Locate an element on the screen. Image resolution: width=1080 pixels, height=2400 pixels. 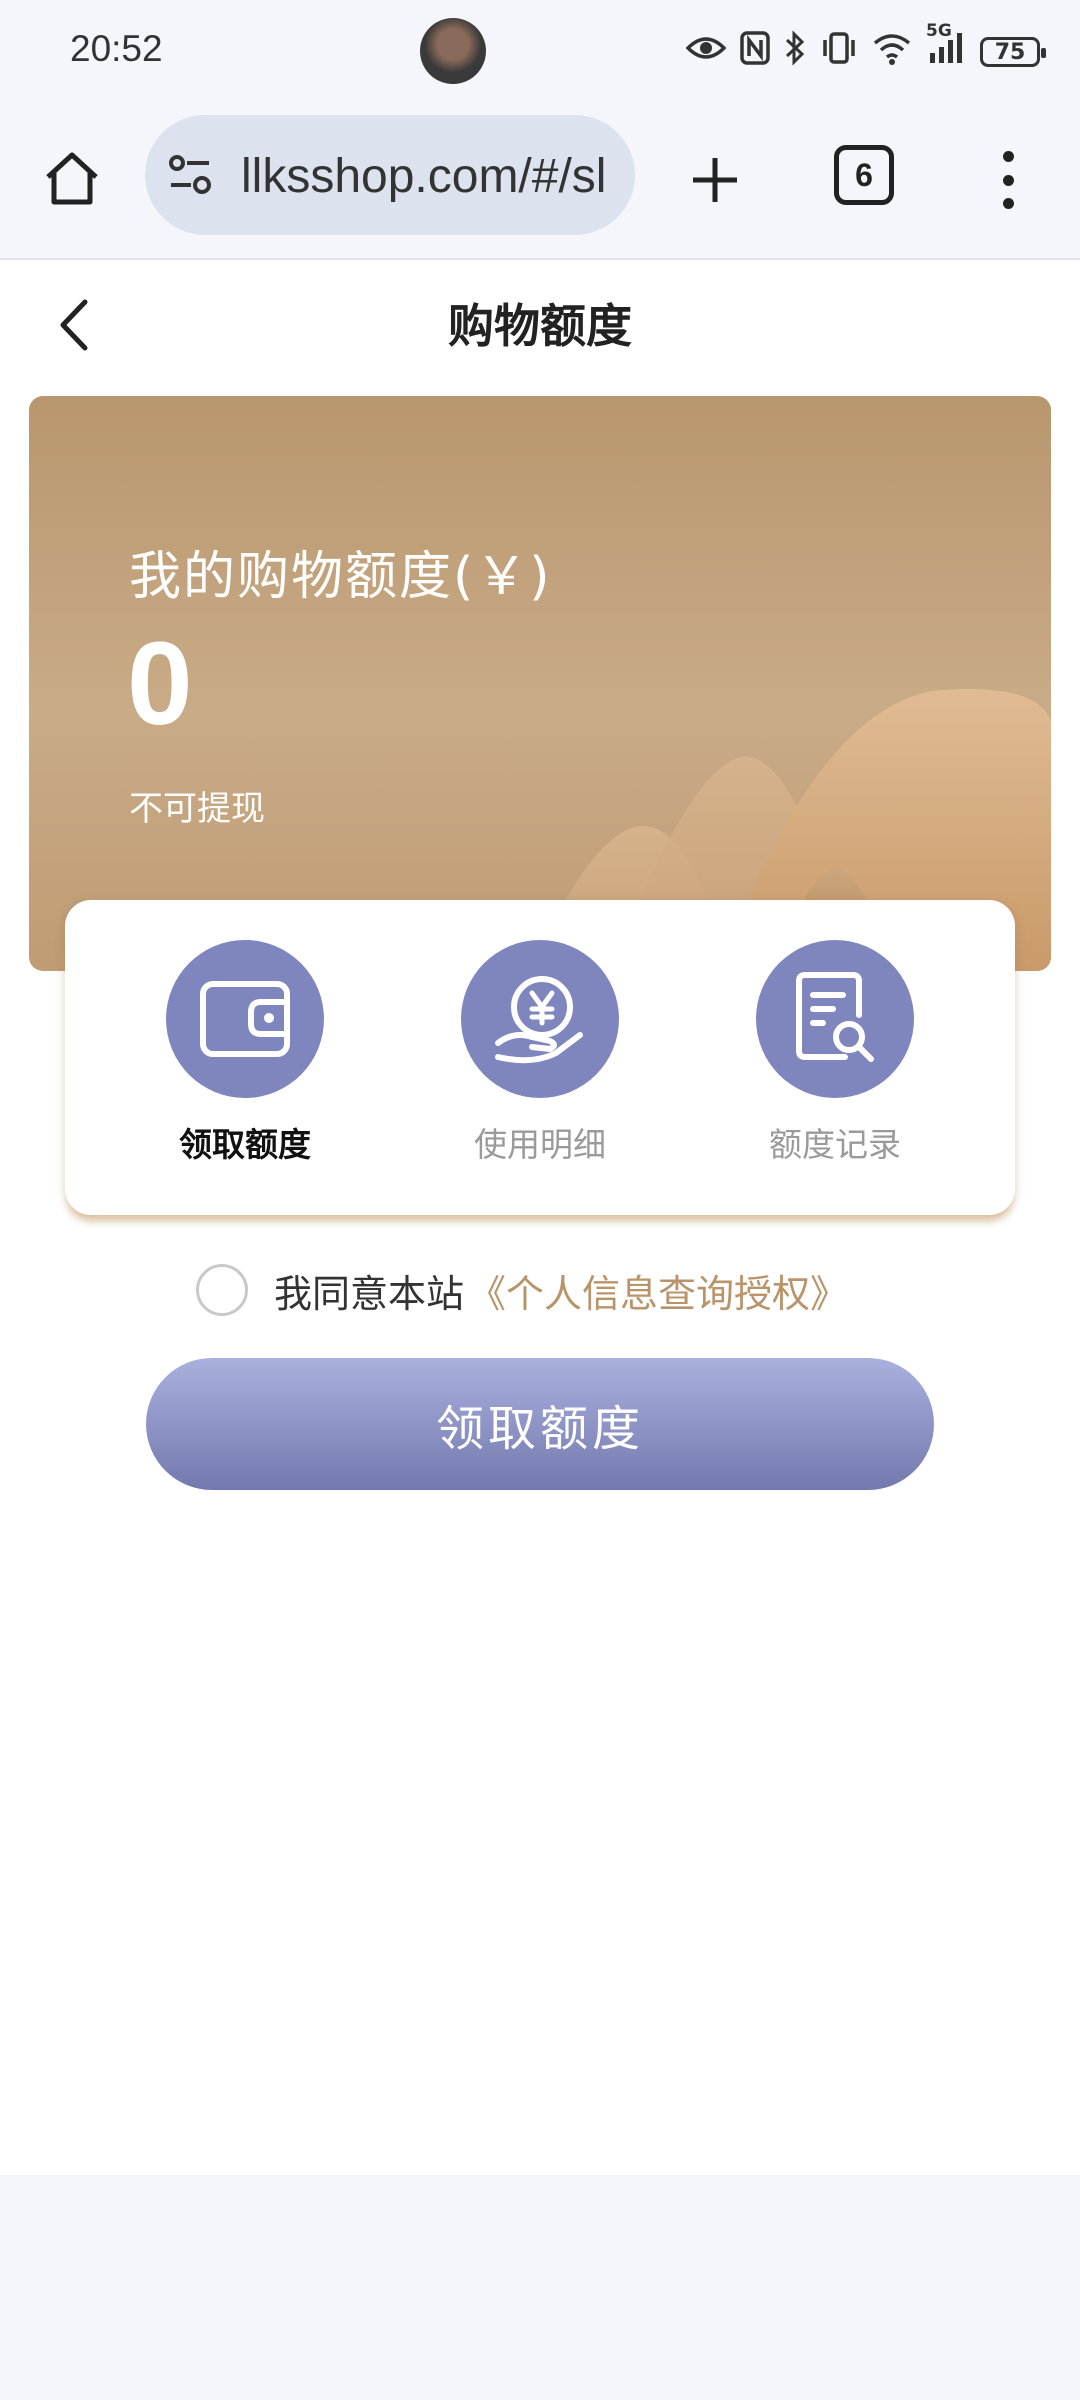
vibrate-icon is located at coordinates (839, 52).